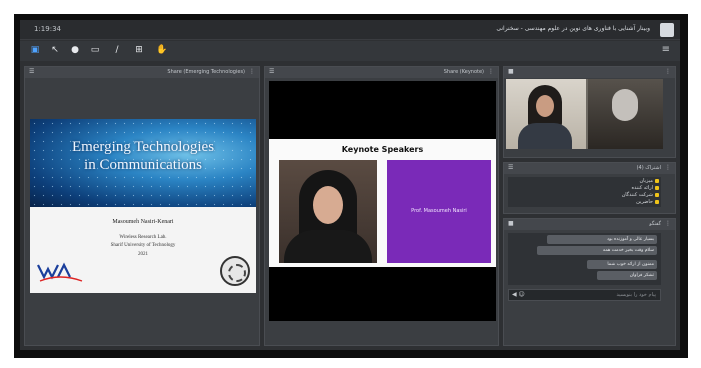  I want to click on attendee-role: ارائه کننده, so click(643, 188).